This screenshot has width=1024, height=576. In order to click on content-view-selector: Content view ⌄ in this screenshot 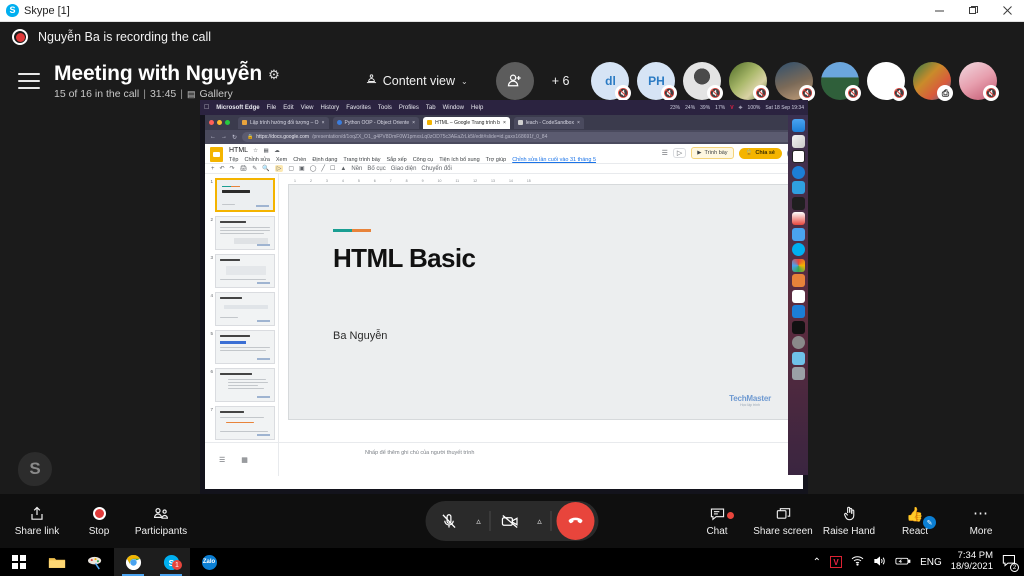, I will do `click(417, 81)`.